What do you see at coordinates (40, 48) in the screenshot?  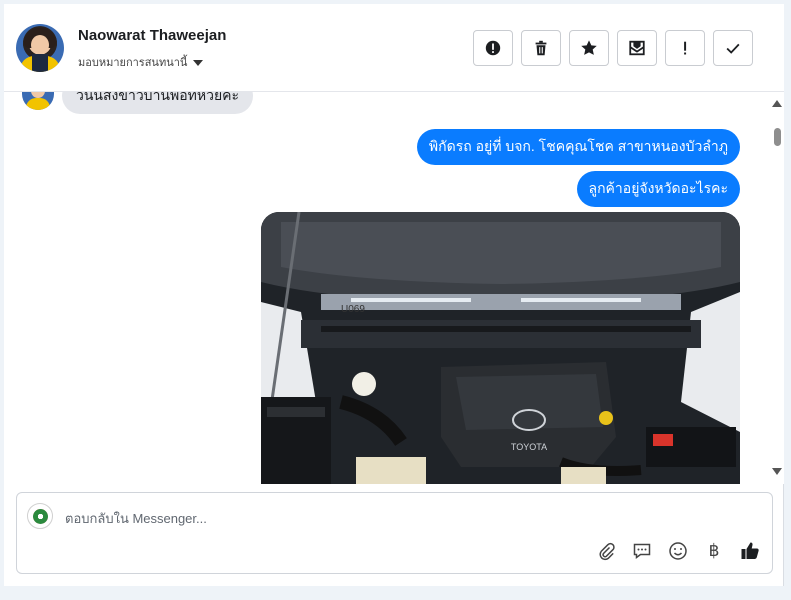 I see `contact-avatar` at bounding box center [40, 48].